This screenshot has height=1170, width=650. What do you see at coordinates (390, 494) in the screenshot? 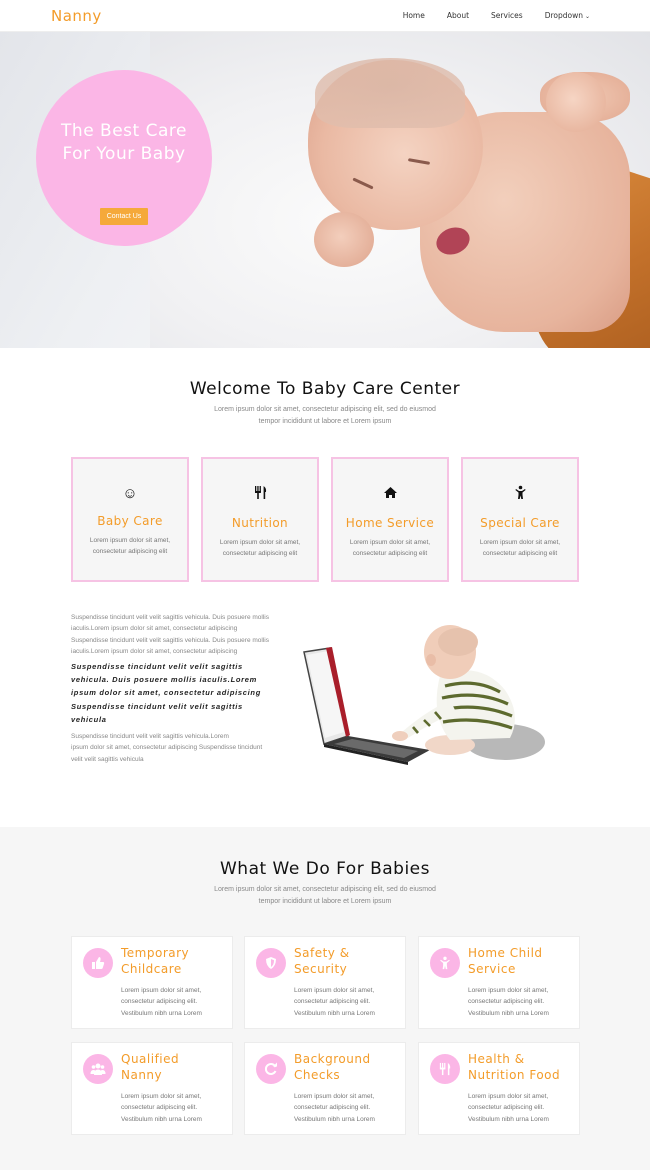
I see `home-icon` at bounding box center [390, 494].